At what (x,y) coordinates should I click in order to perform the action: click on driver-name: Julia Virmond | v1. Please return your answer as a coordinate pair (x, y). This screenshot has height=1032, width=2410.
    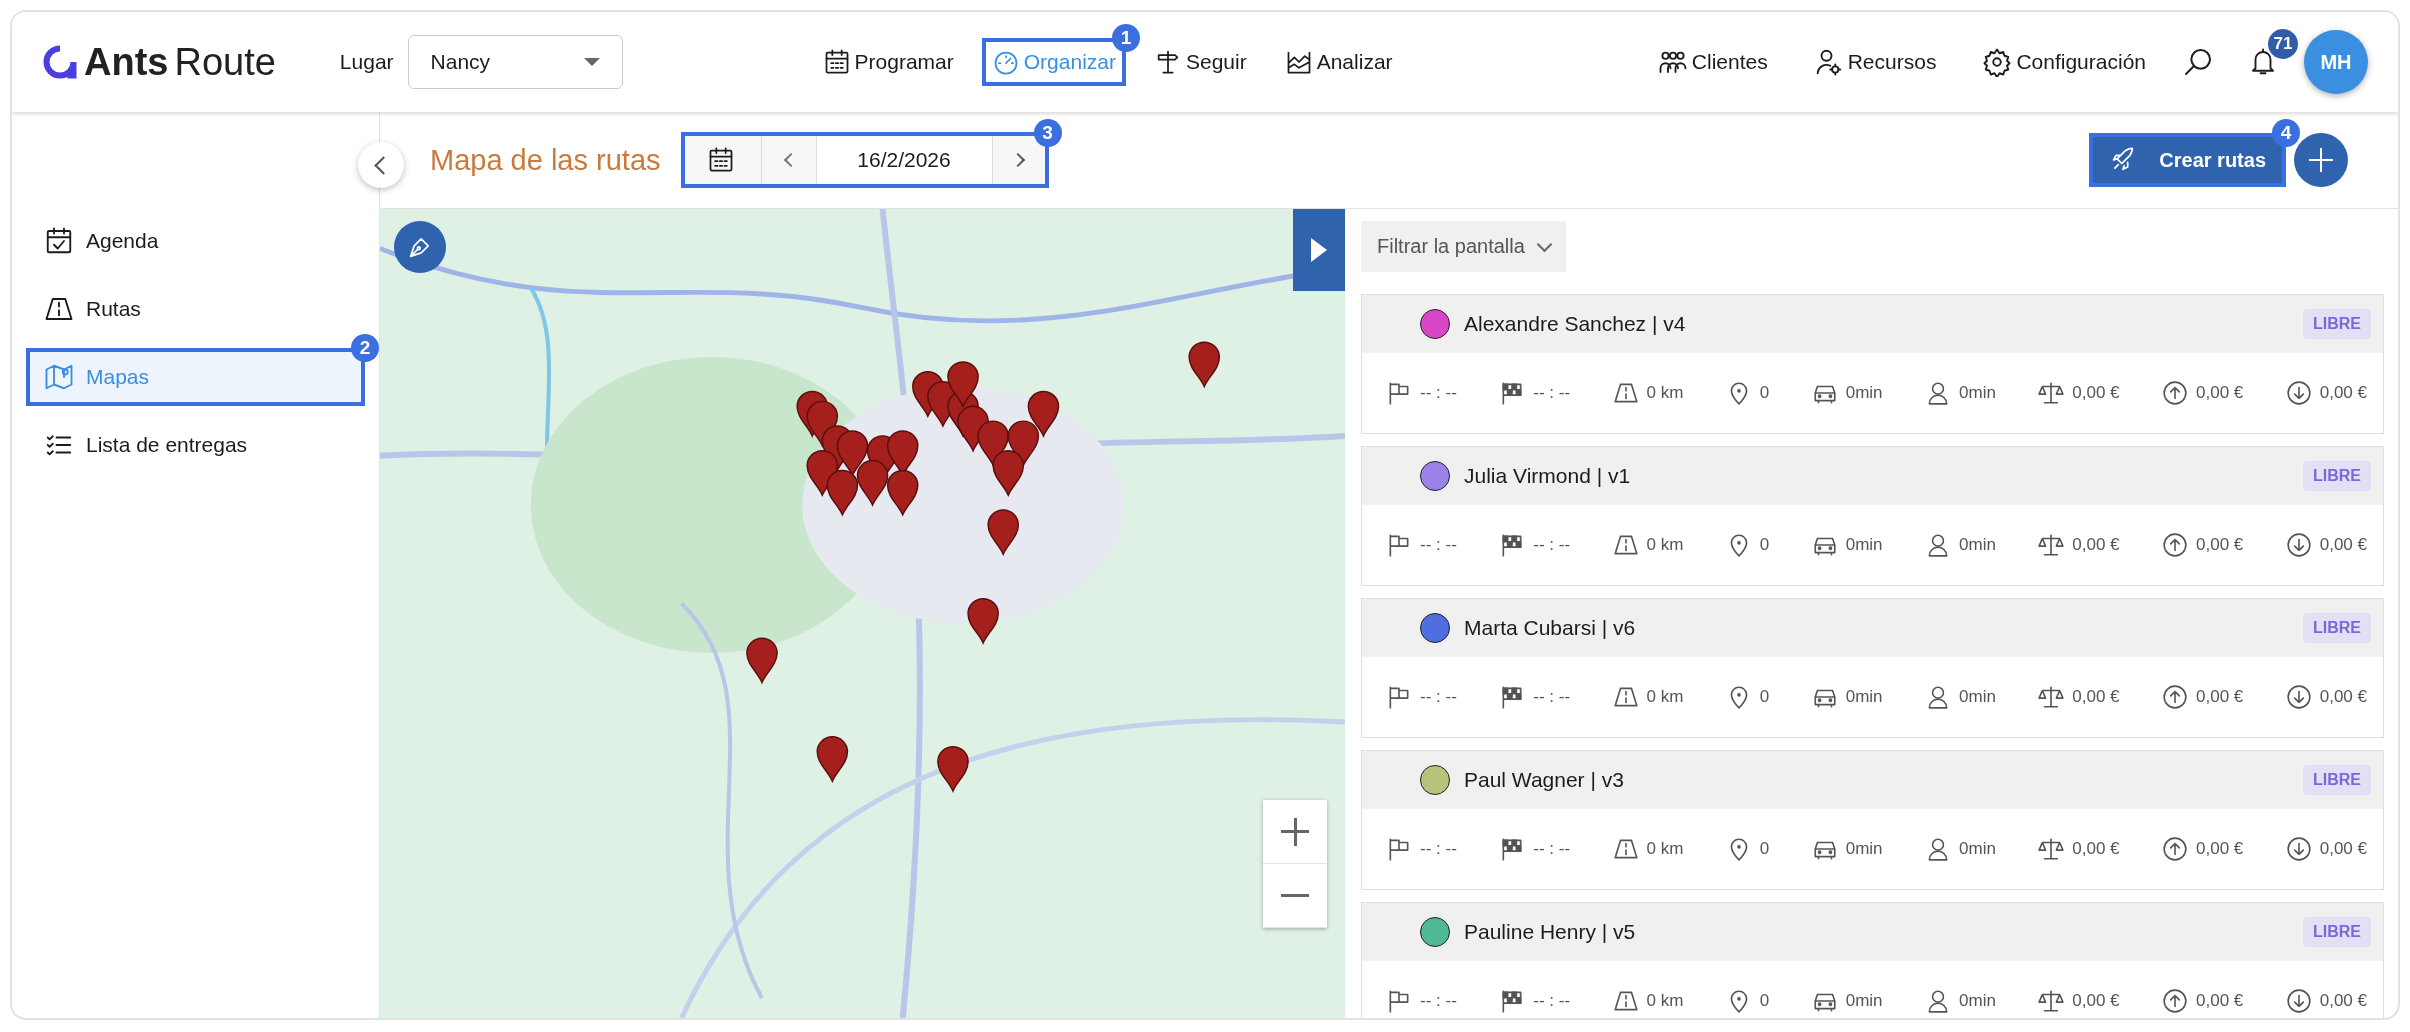
    Looking at the image, I should click on (1548, 476).